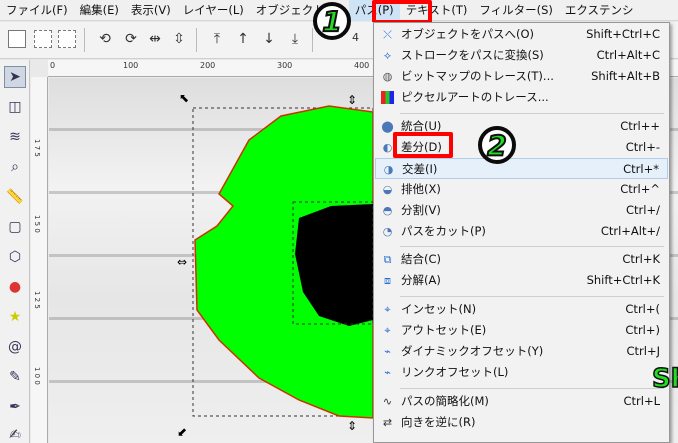 This screenshot has height=443, width=678. Describe the element at coordinates (37, 10) in the screenshot. I see `menu-file: ファイル(F)` at that location.